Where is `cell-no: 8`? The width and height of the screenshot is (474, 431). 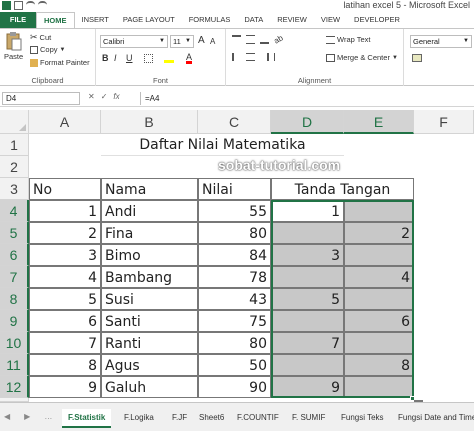
cell-no: 8 is located at coordinates (65, 365).